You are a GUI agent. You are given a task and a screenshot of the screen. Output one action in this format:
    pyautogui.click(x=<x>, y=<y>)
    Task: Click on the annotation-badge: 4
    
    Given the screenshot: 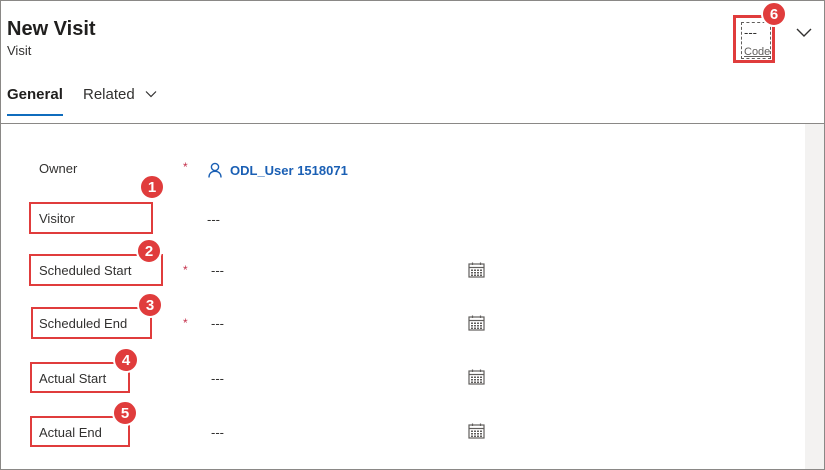 What is the action you would take?
    pyautogui.click(x=126, y=360)
    